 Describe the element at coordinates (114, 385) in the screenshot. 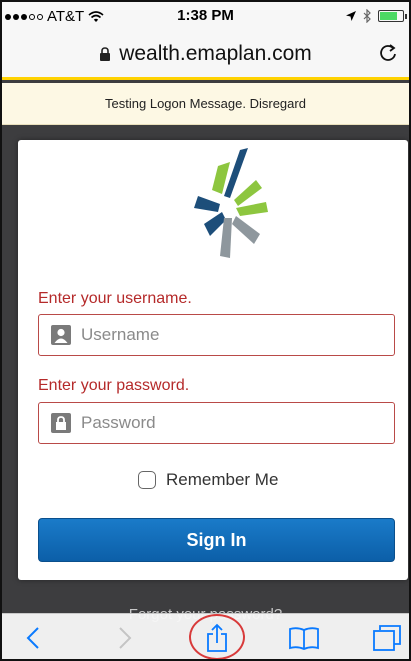

I see `password-label: Enter your password.` at that location.